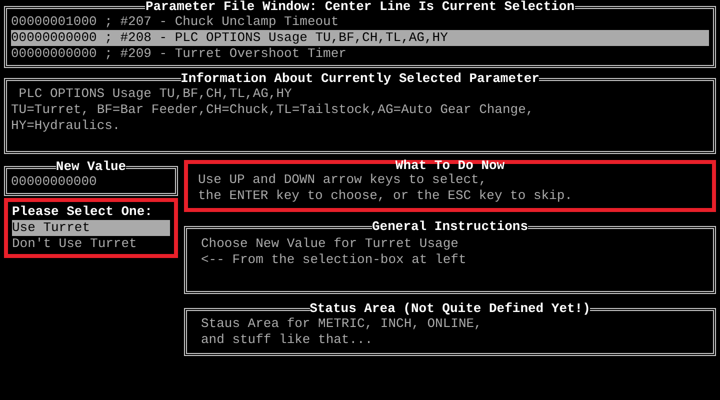 Image resolution: width=720 pixels, height=400 pixels. I want to click on panel-title: General Instructions, so click(450, 227).